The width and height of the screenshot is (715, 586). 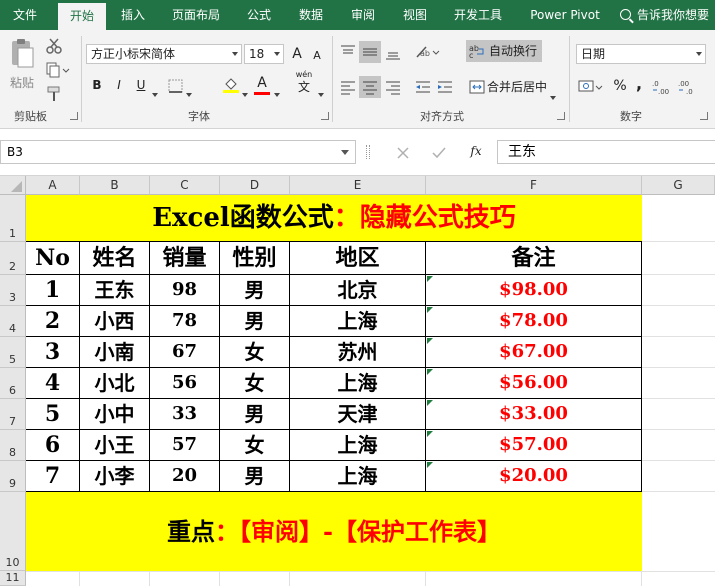 I want to click on clipboard-launcher-icon, so click(x=74, y=116).